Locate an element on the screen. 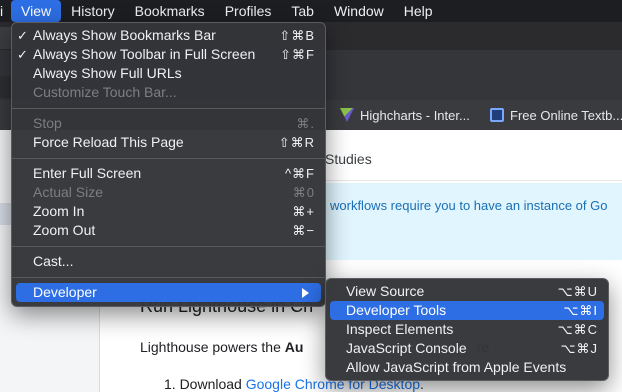 This screenshot has width=622, height=392. menu-item-enter-full-screen: Enter Full Screen ^⌘F is located at coordinates (168, 173).